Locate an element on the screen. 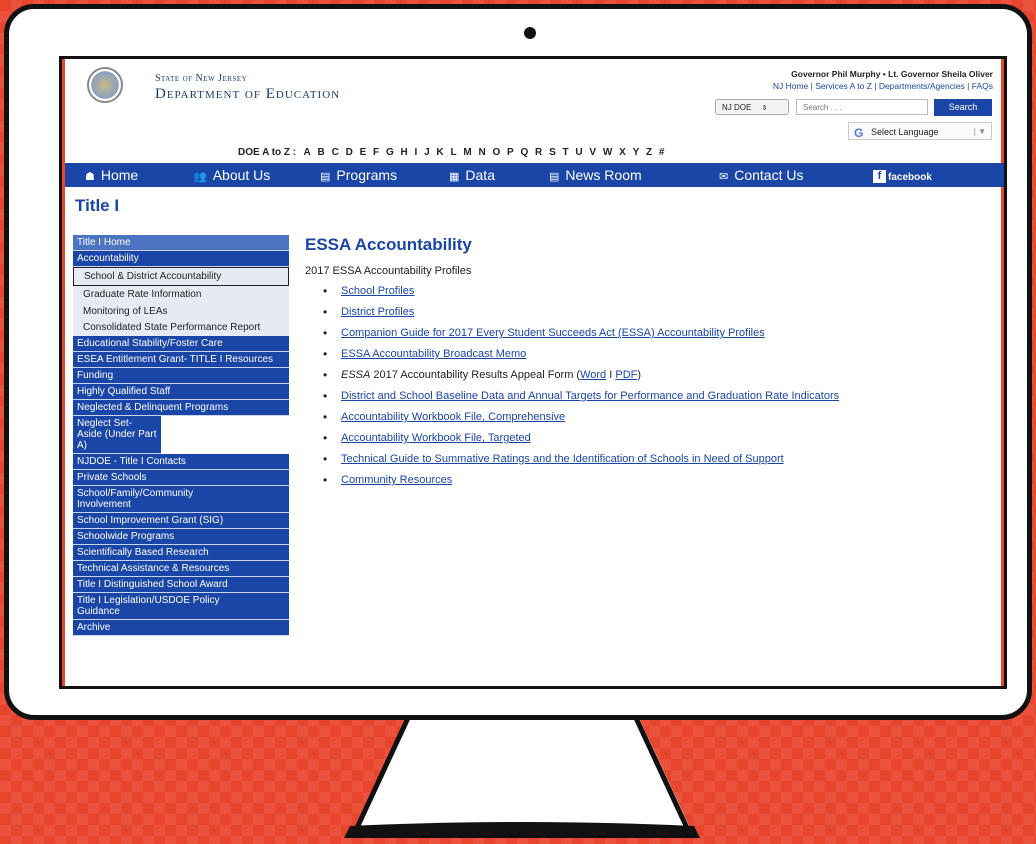 Image resolution: width=1036 pixels, height=844 pixels. search-input is located at coordinates (862, 107).